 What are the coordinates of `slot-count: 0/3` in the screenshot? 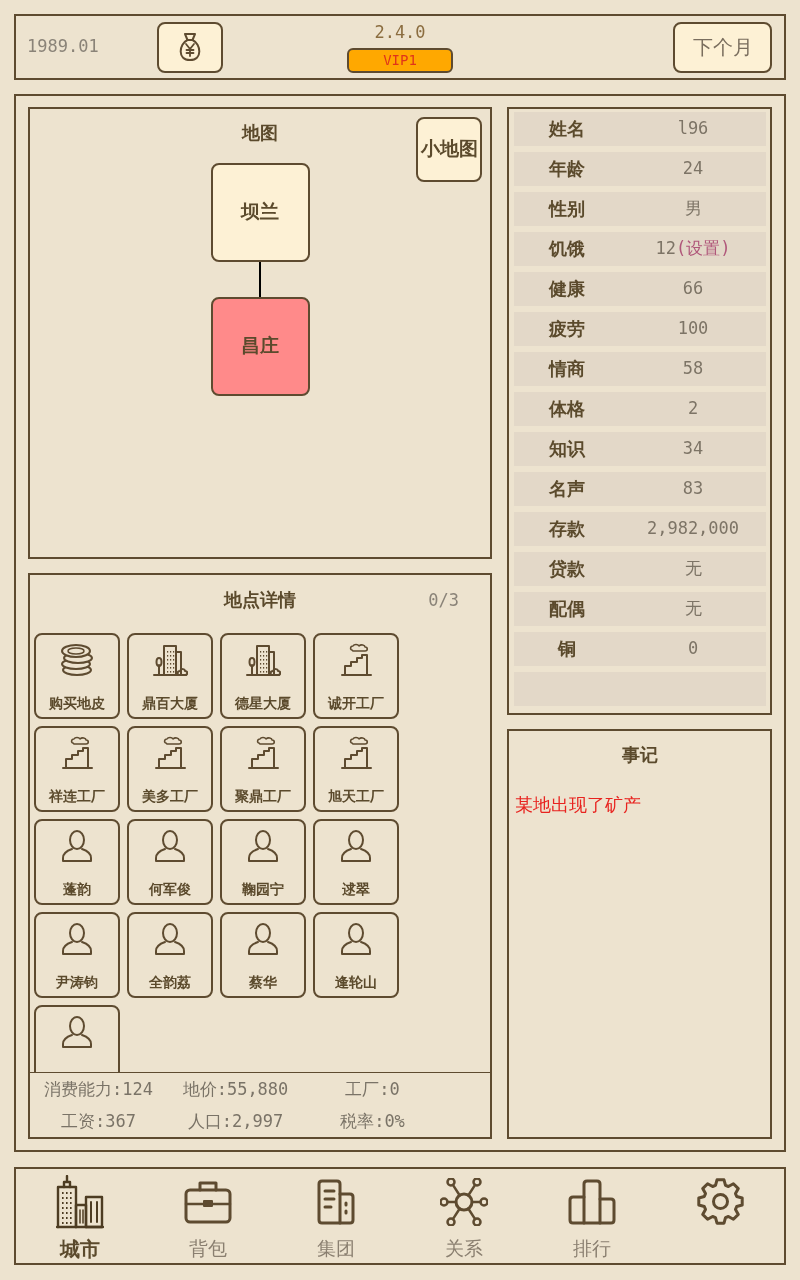 It's located at (443, 600).